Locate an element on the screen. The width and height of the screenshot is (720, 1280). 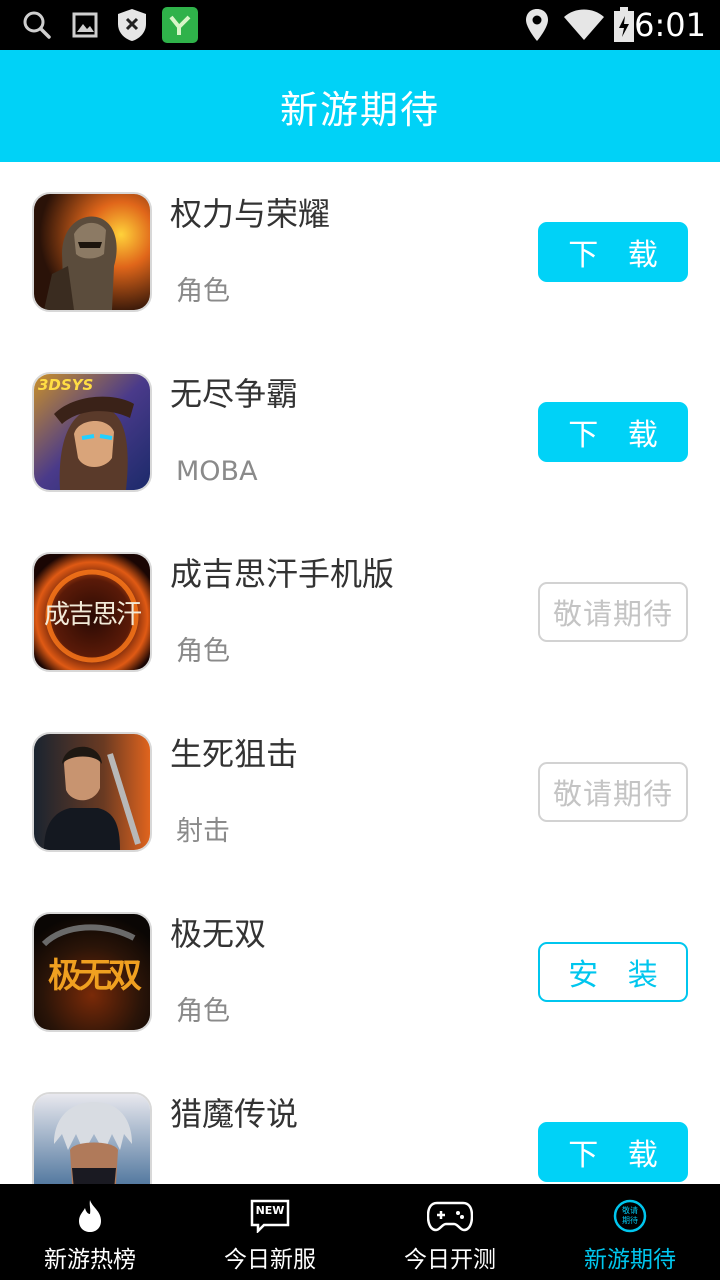
search-icon is located at coordinates (37, 25).